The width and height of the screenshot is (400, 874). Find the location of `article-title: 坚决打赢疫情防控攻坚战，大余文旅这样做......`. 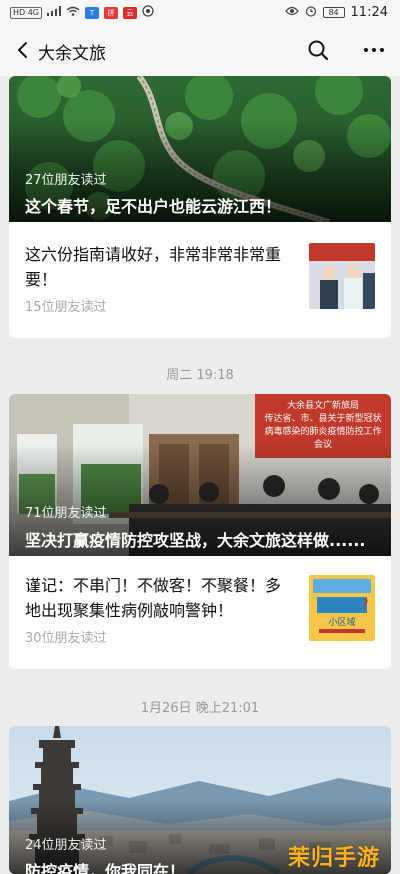

article-title: 坚决打赢疫情防控攻坚战，大余文旅这样做...... is located at coordinates (195, 540).